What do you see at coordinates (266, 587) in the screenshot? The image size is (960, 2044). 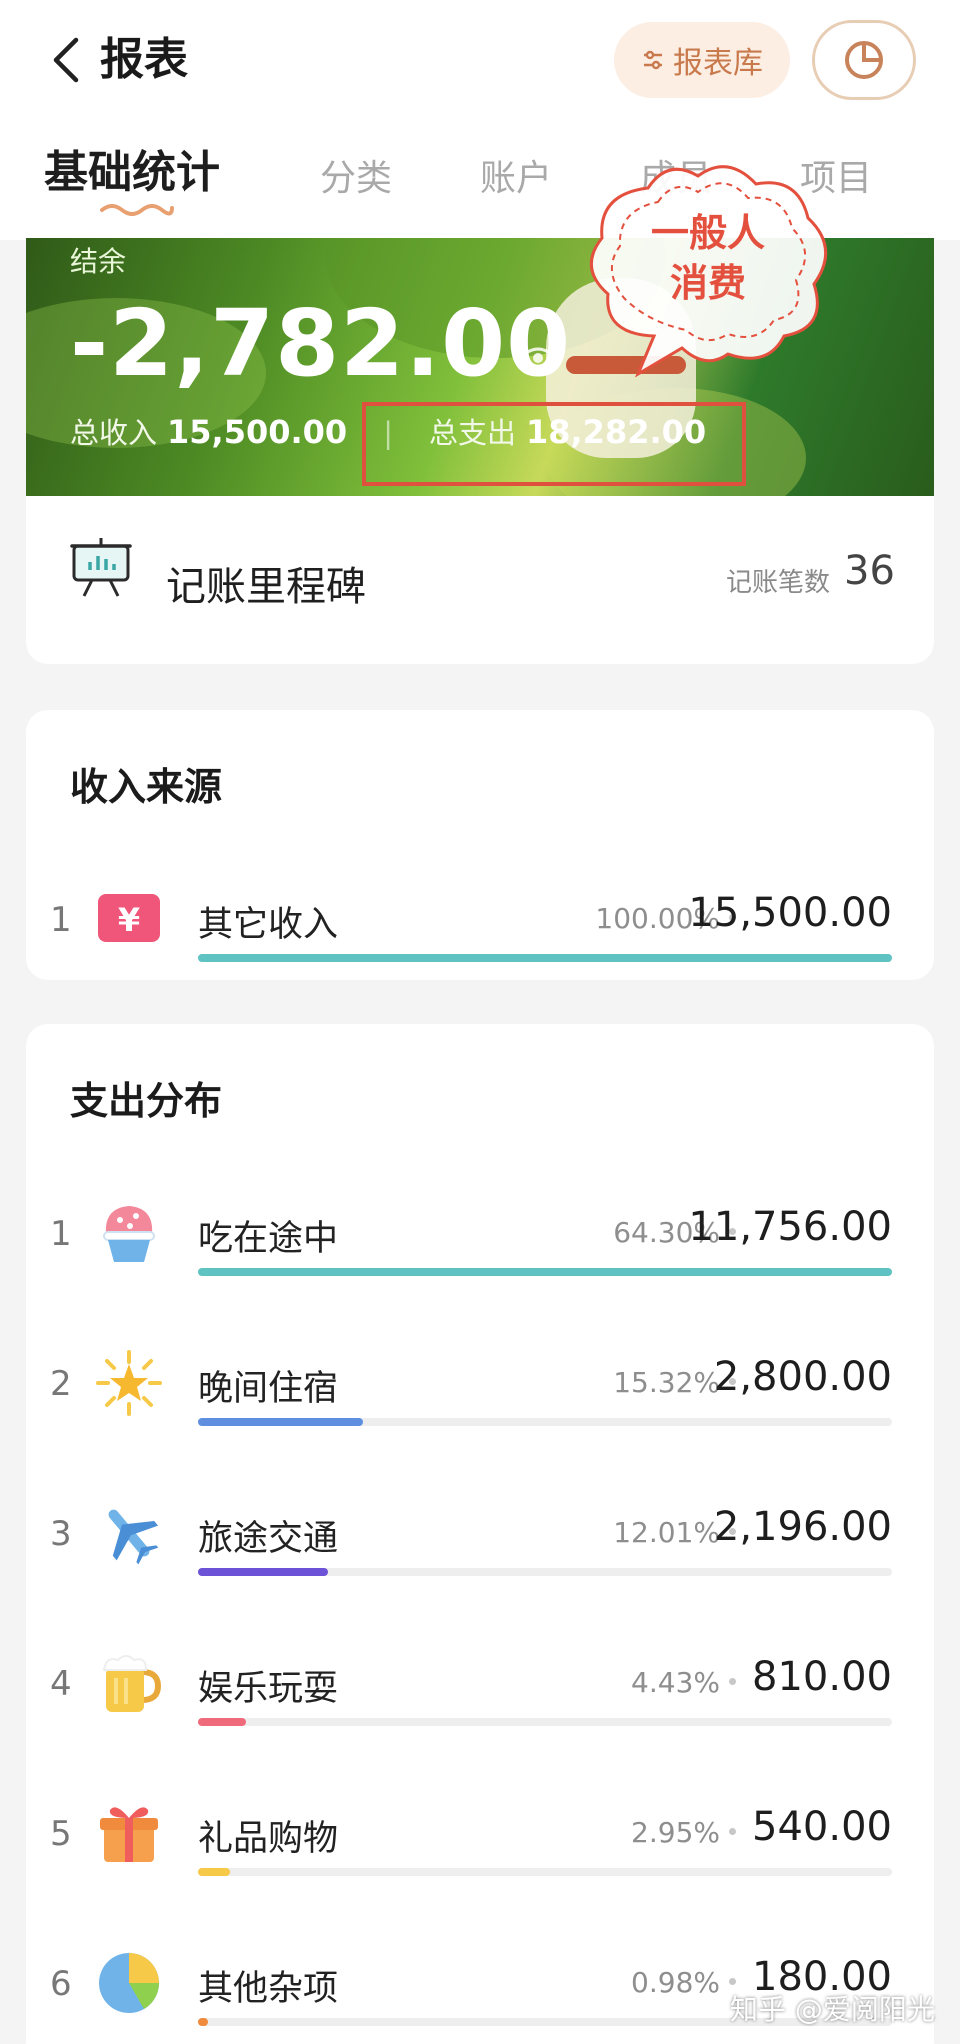 I see `milestone-label: 记账里程碑` at bounding box center [266, 587].